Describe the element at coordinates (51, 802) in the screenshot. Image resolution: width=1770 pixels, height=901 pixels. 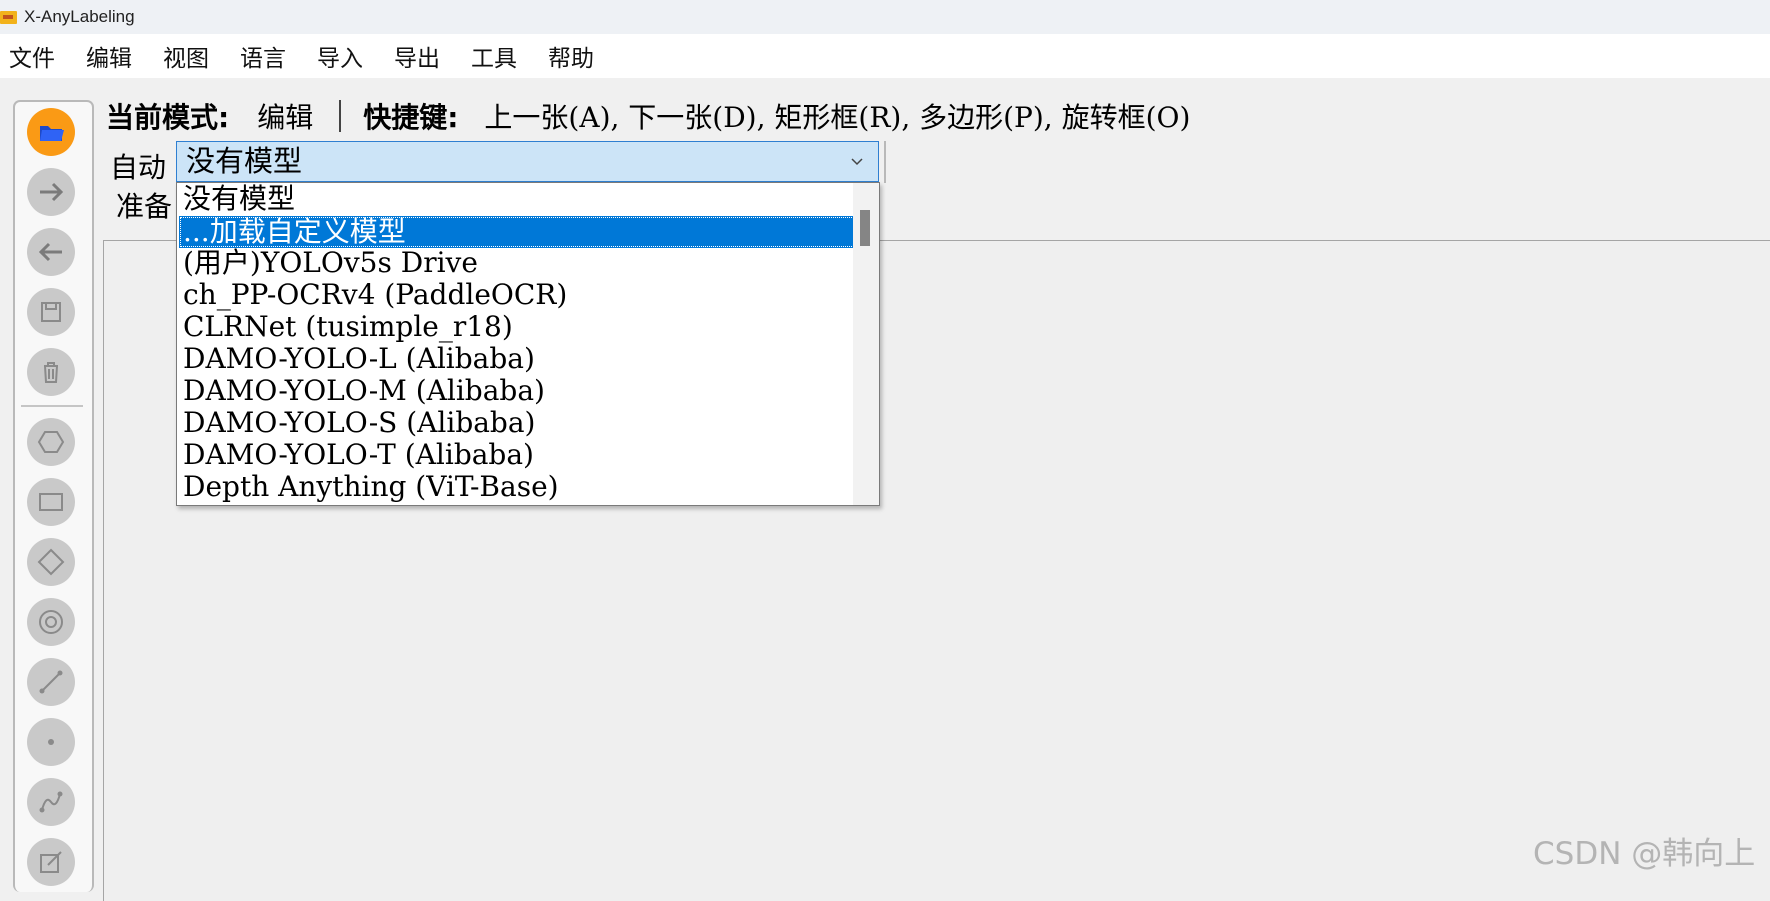
I see `linestrip-icon` at that location.